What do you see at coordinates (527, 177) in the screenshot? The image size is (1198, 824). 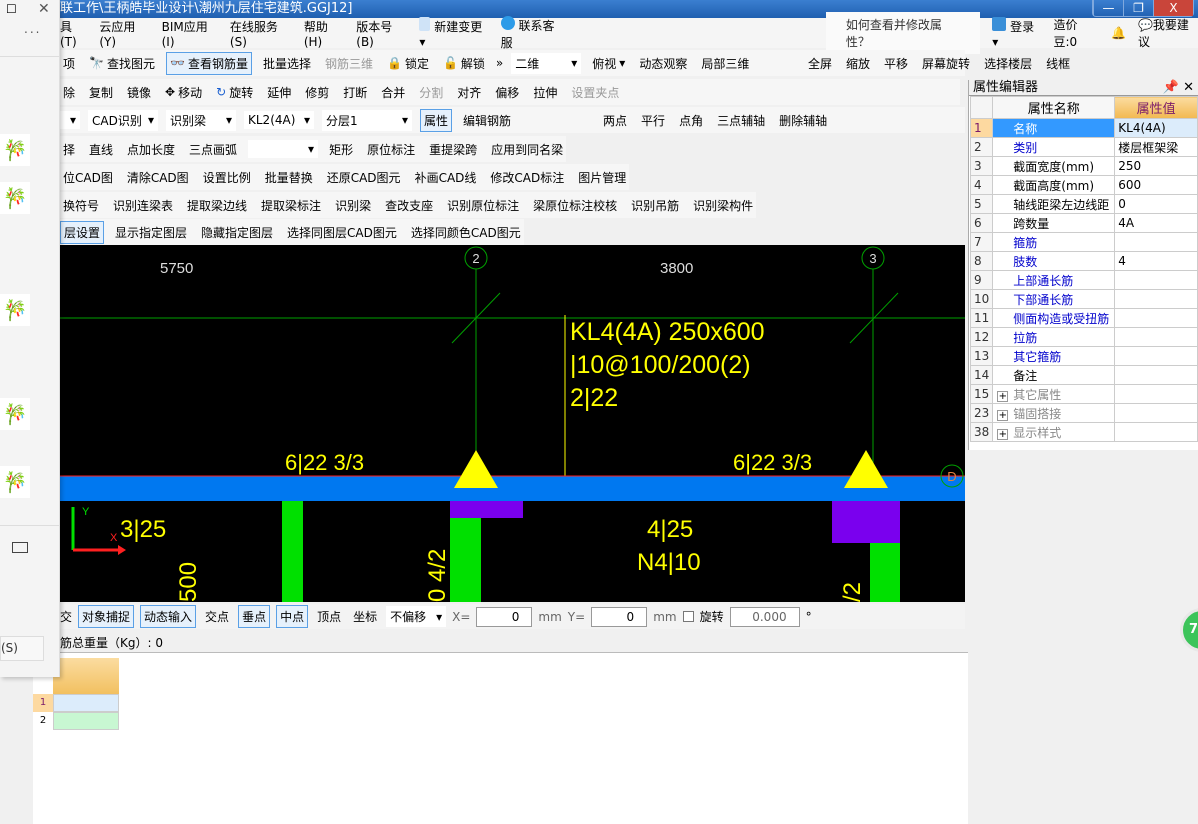 I see `modify-cad-label-button: 修改CAD标注` at bounding box center [527, 177].